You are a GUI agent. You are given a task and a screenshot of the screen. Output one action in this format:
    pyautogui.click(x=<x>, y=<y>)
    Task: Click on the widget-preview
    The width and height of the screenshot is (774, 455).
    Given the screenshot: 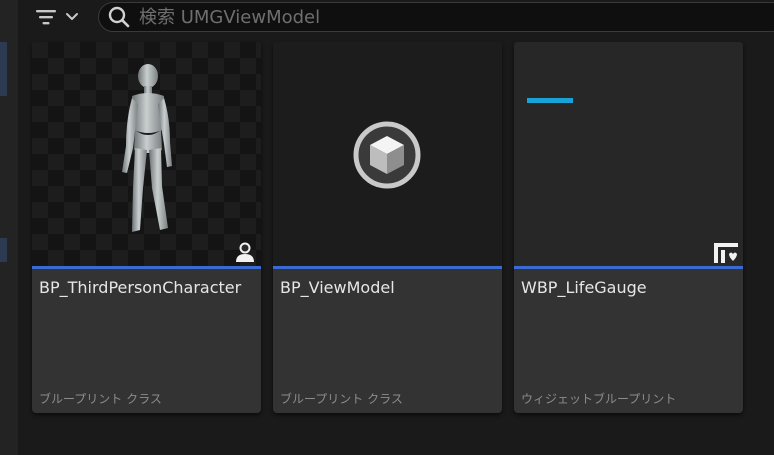 What is the action you would take?
    pyautogui.click(x=550, y=100)
    